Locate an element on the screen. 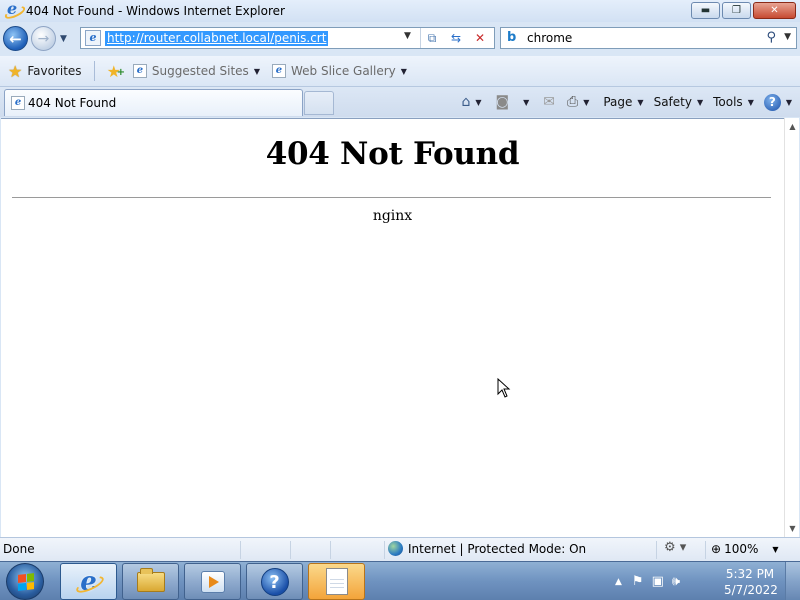 Image resolution: width=800 pixels, height=600 pixels. system-clock: 5:32 PM 5/7/2022 is located at coordinates (751, 582).